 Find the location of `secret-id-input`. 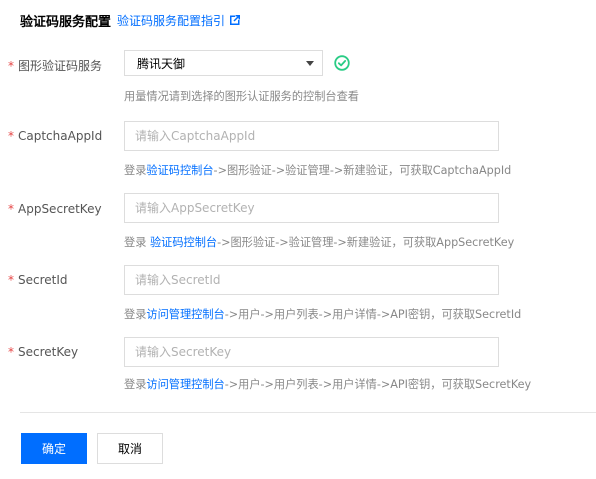

secret-id-input is located at coordinates (311, 280).